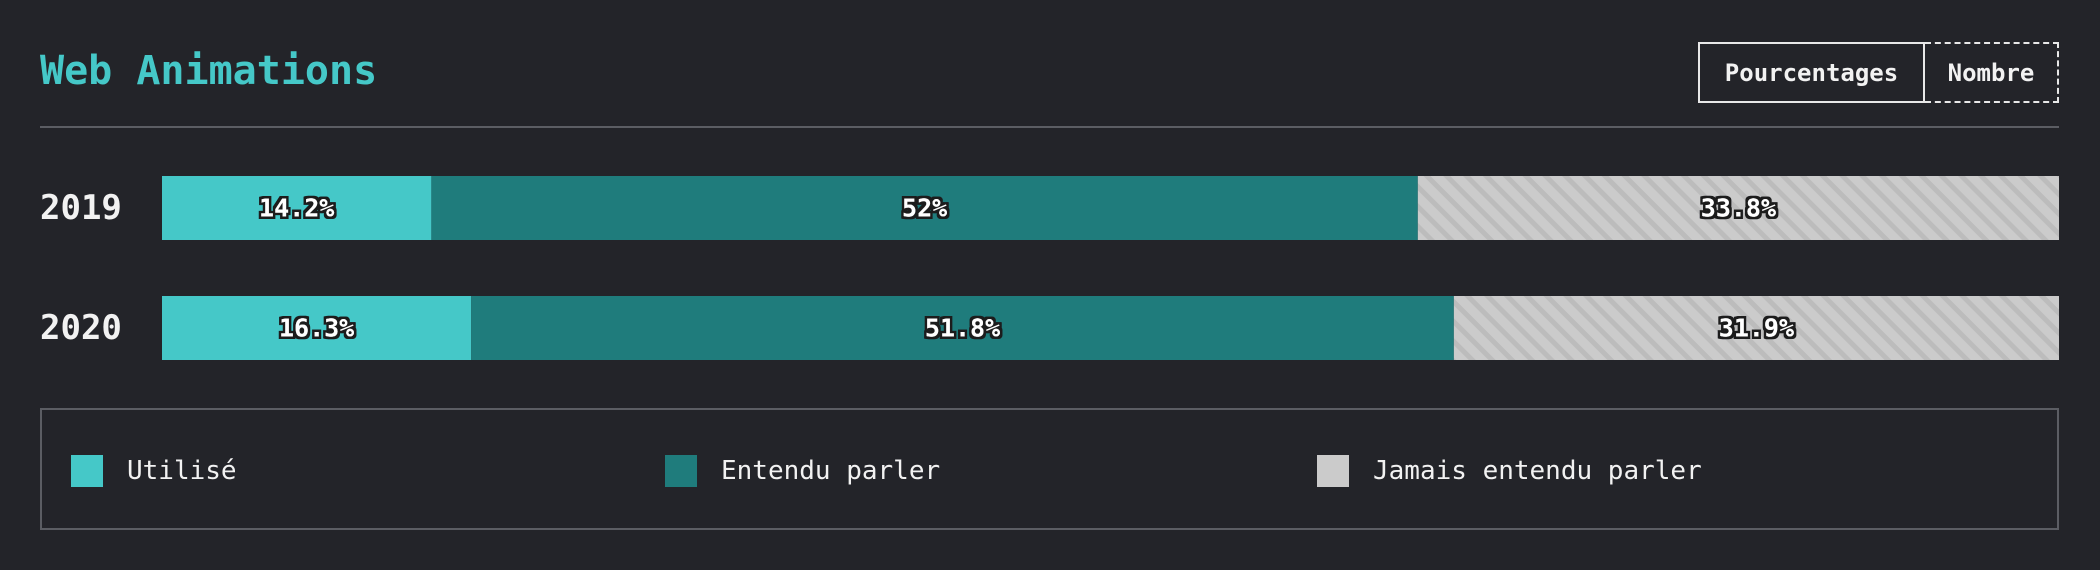 Image resolution: width=2100 pixels, height=570 pixels. Describe the element at coordinates (962, 328) in the screenshot. I see `data-label-entendu-parler-2020: 51.8%` at that location.